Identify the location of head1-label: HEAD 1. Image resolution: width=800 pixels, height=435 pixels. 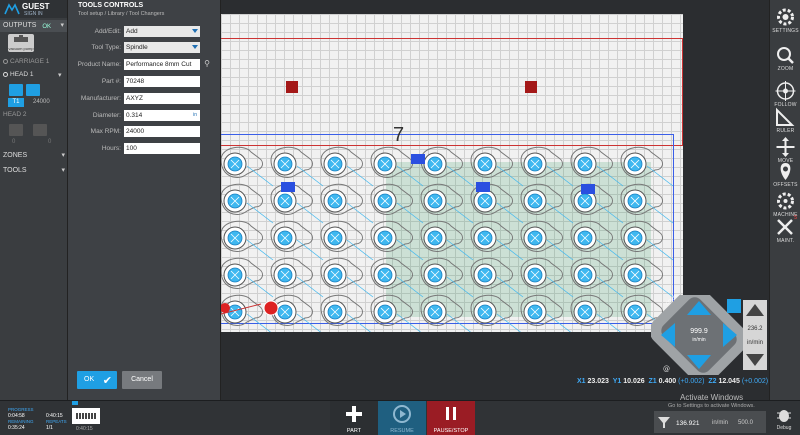
(22, 74).